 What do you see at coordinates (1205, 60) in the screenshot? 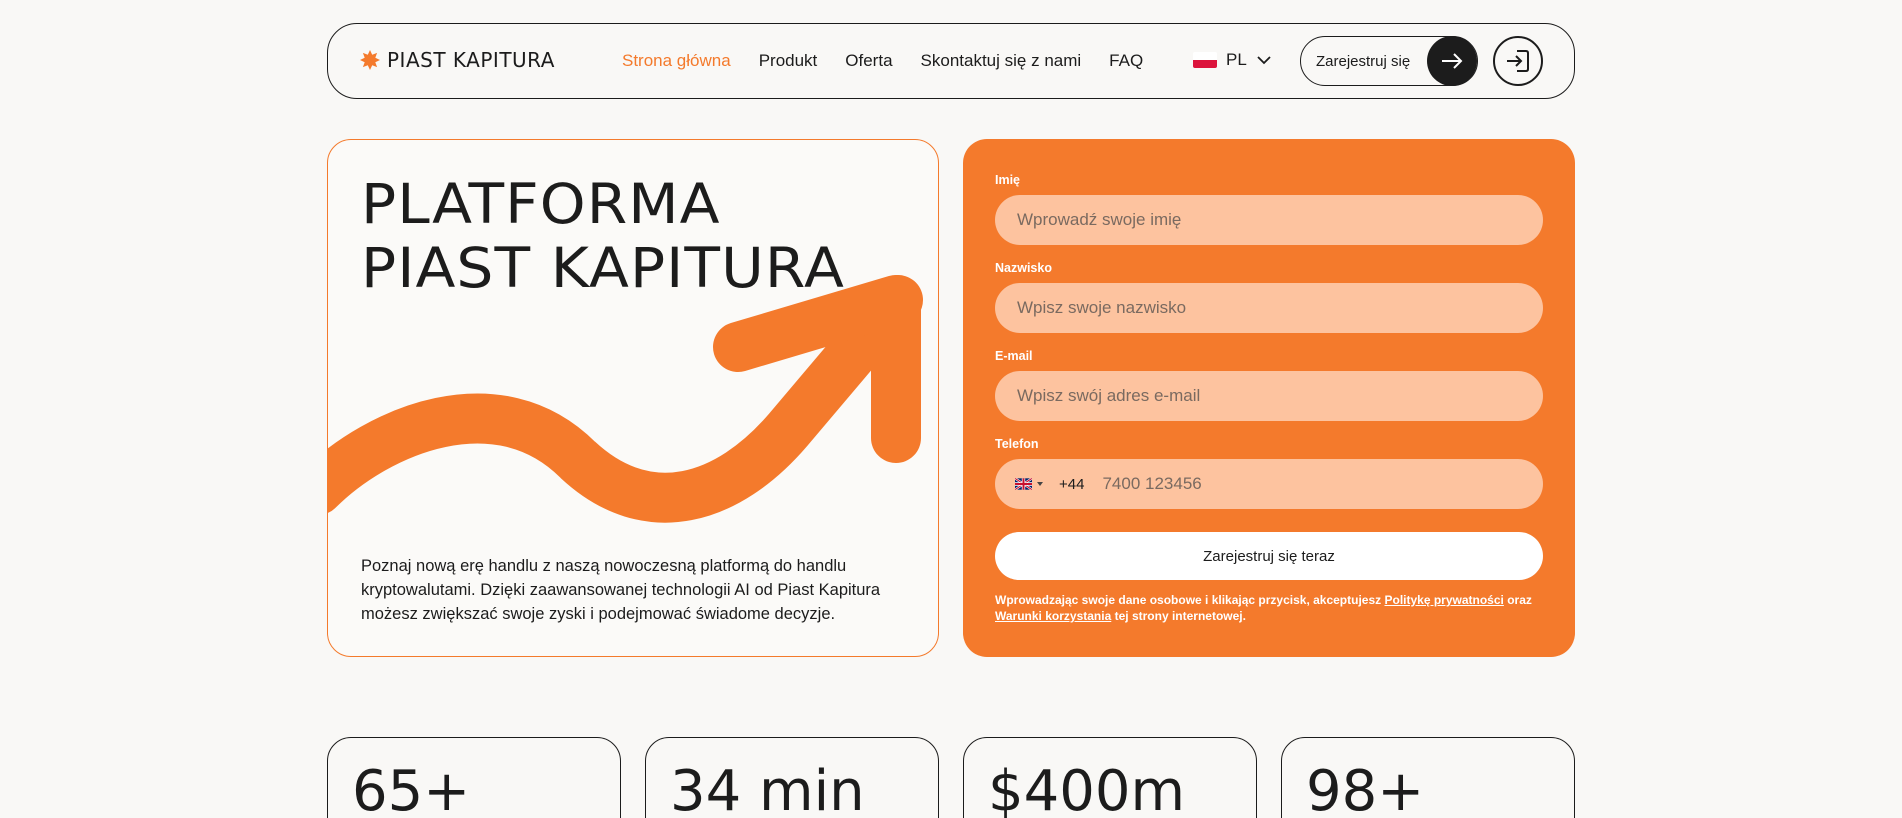
I see `poland-flag-icon` at bounding box center [1205, 60].